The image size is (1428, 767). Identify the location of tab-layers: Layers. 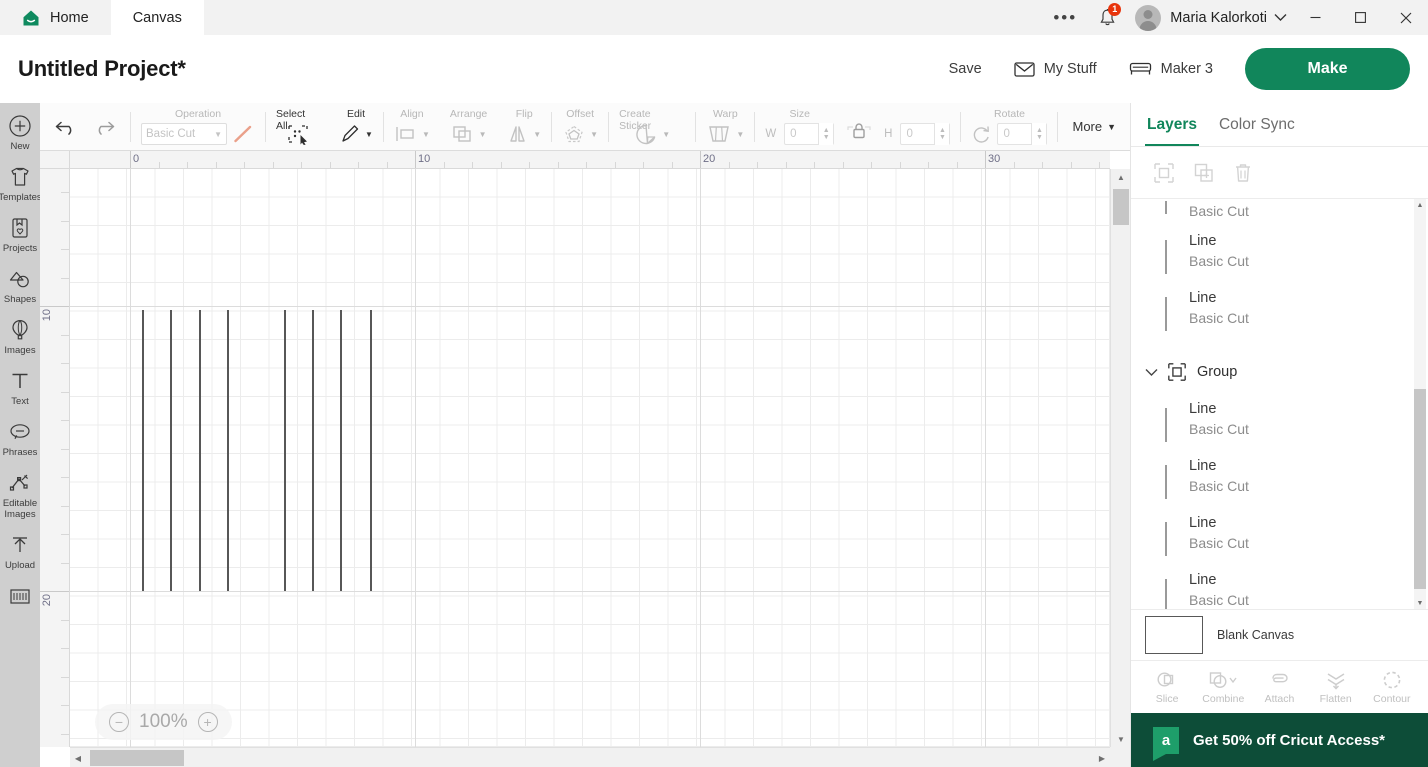
(1172, 125).